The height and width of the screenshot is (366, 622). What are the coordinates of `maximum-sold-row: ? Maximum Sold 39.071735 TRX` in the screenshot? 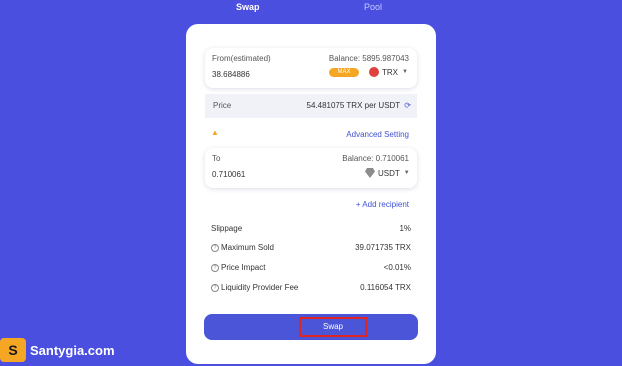 It's located at (311, 249).